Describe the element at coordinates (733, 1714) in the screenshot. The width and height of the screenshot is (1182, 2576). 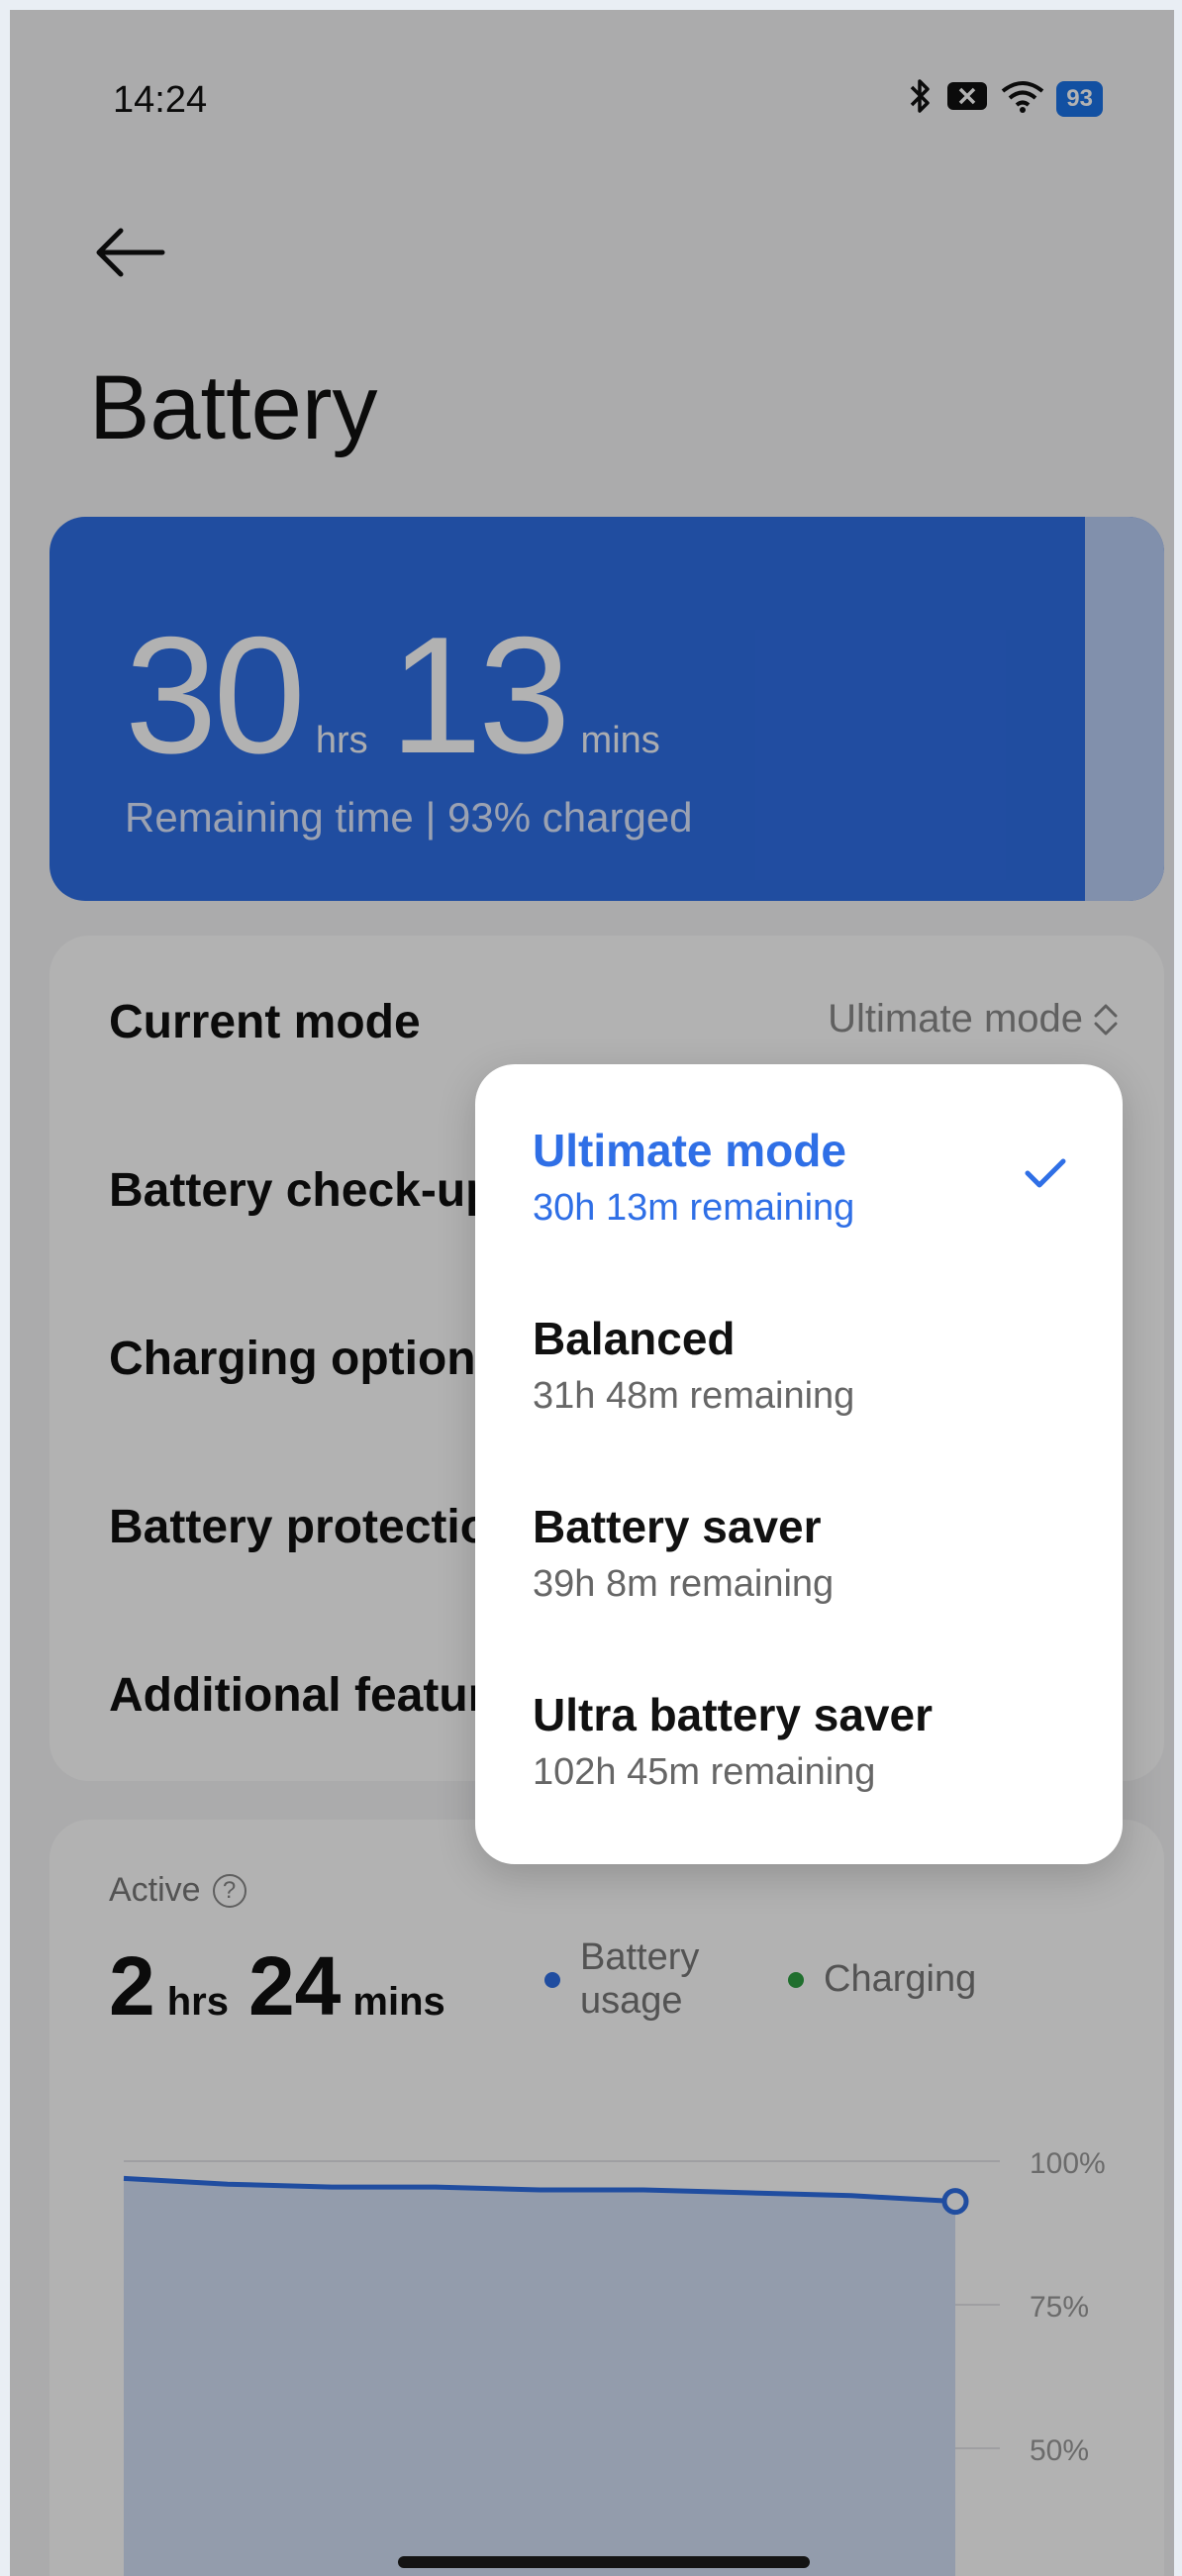
I see `mode-option-title: Ultra battery saver` at that location.